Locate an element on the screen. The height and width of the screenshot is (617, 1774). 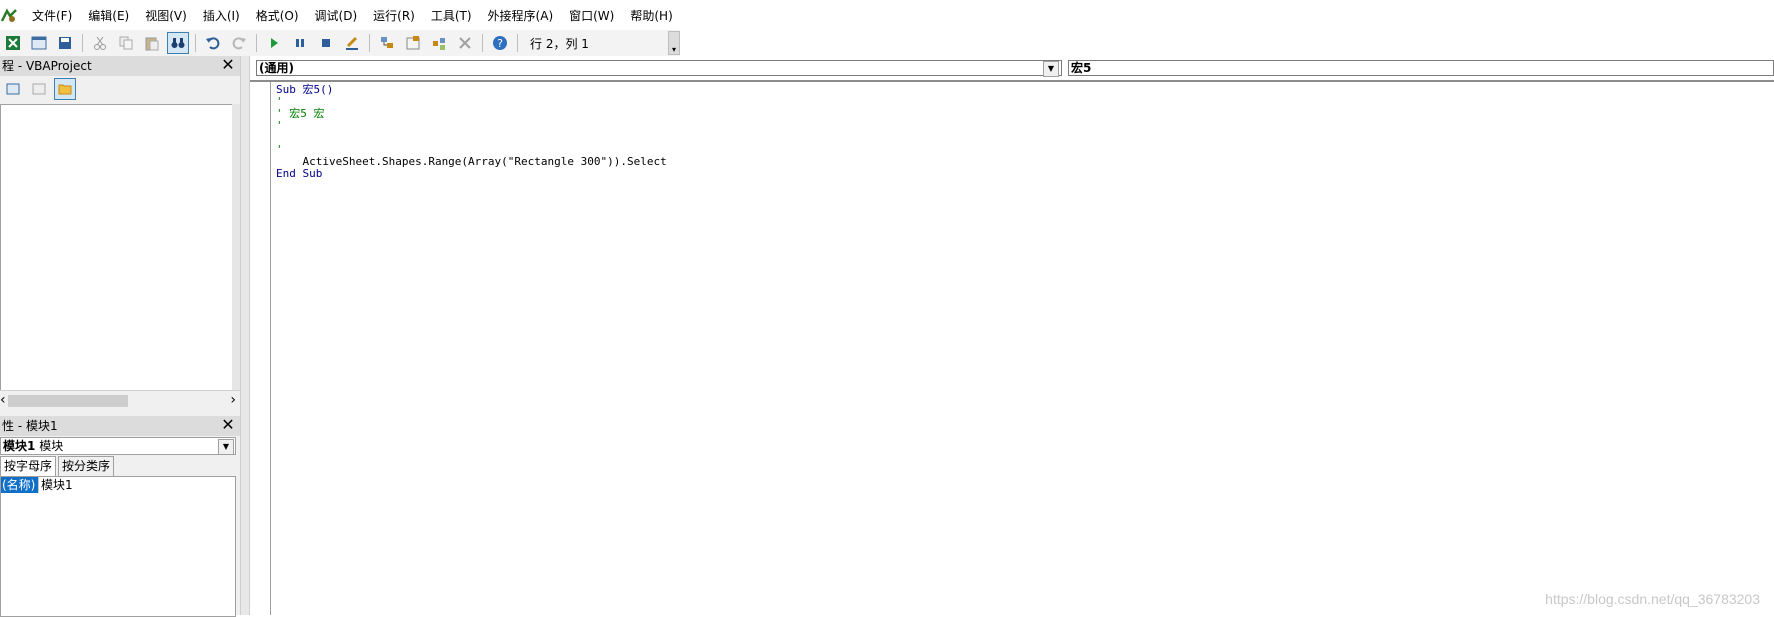
scroll-left-icon: ‹ is located at coordinates (3, 400).